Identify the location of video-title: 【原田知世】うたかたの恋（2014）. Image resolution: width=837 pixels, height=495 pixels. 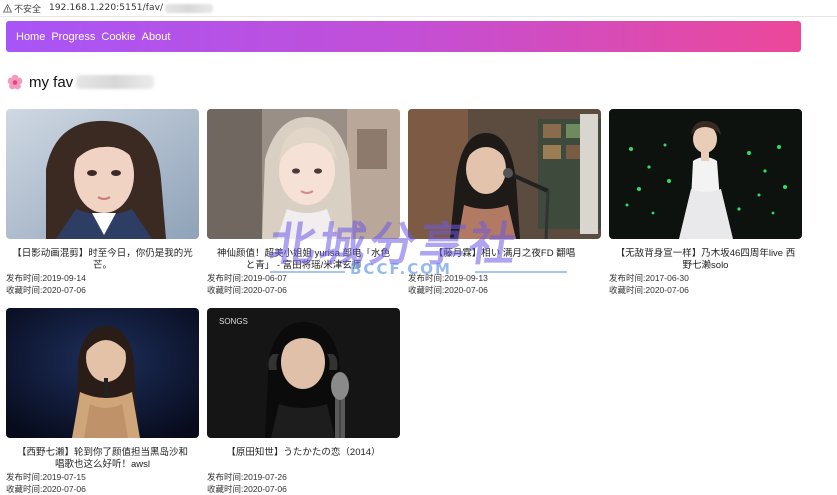
(303, 459).